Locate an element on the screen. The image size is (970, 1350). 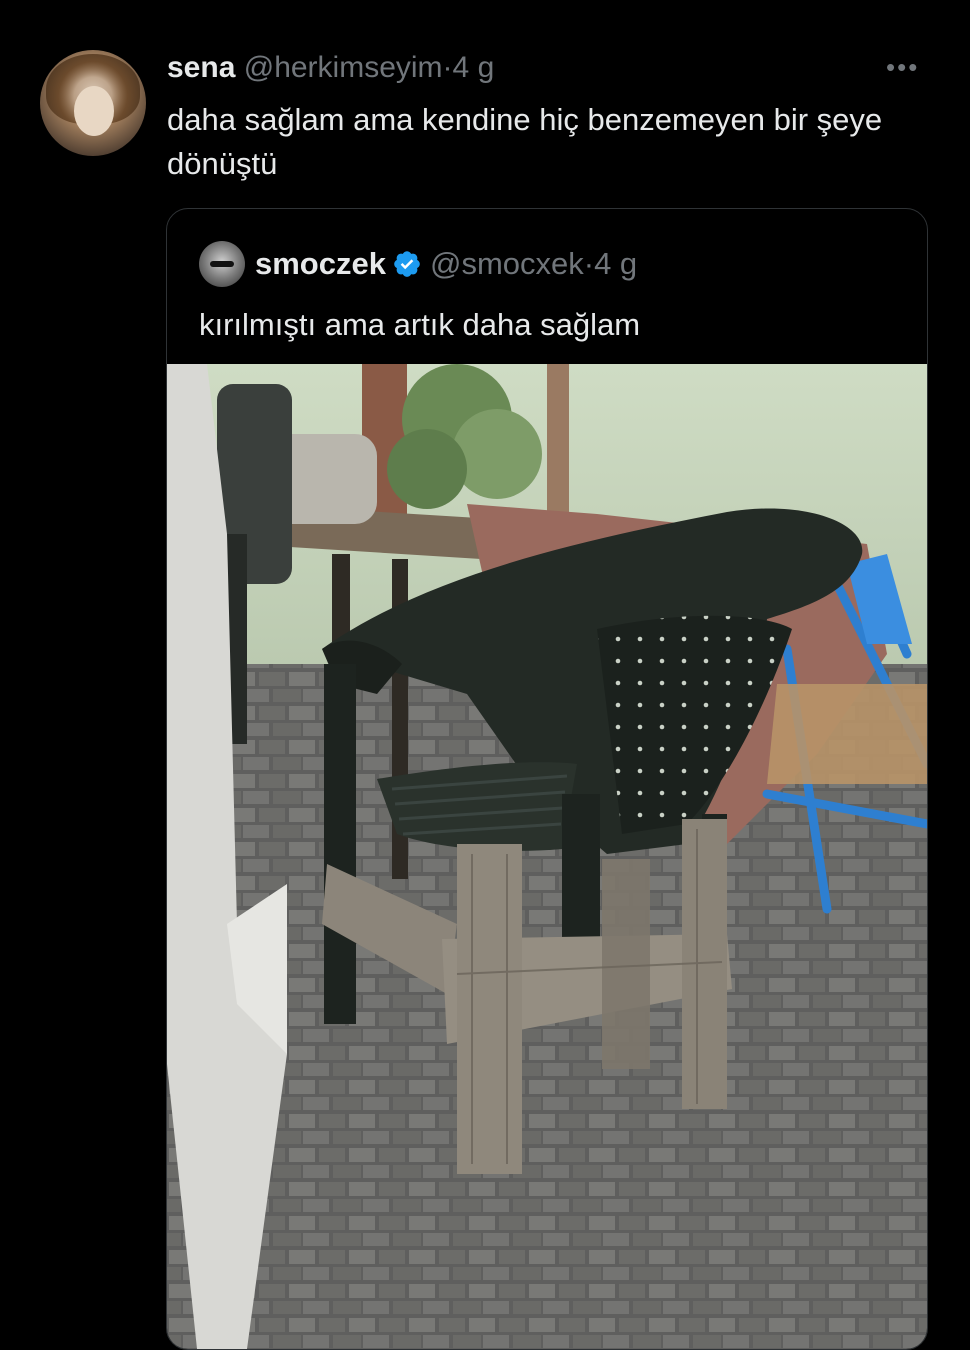
avatar is located at coordinates (93, 103).